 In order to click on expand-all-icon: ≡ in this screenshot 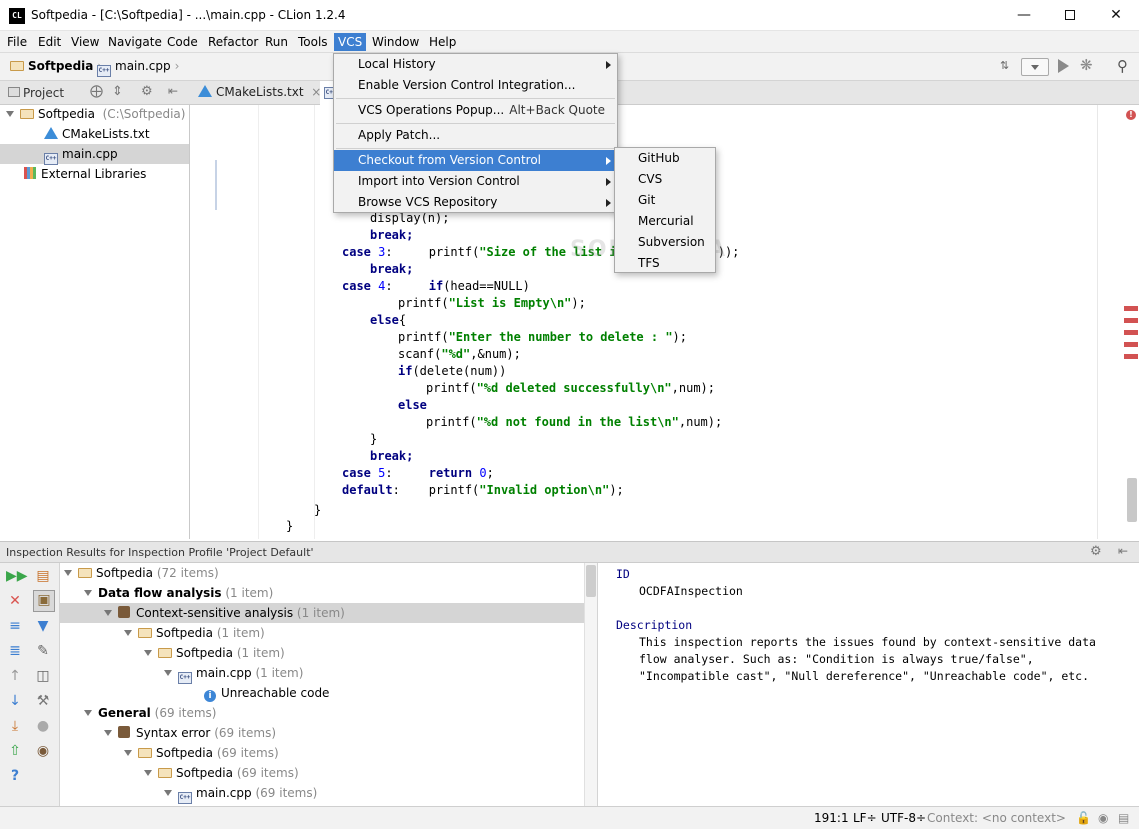, I will do `click(15, 626)`.